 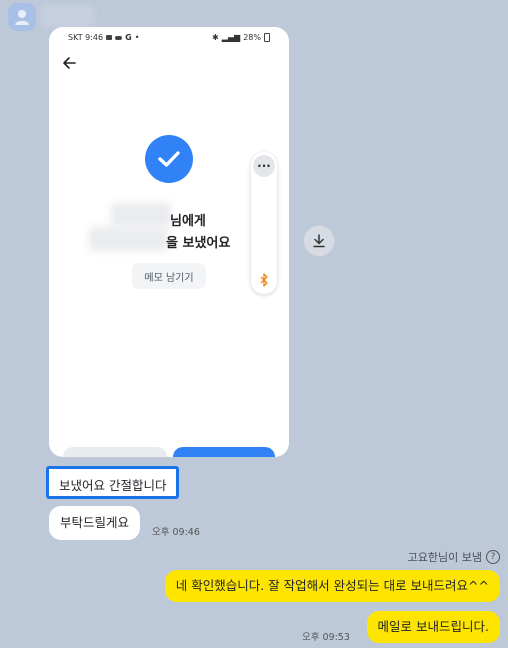 I want to click on sent-by-text: 고요한님이 보냄, so click(x=444, y=557).